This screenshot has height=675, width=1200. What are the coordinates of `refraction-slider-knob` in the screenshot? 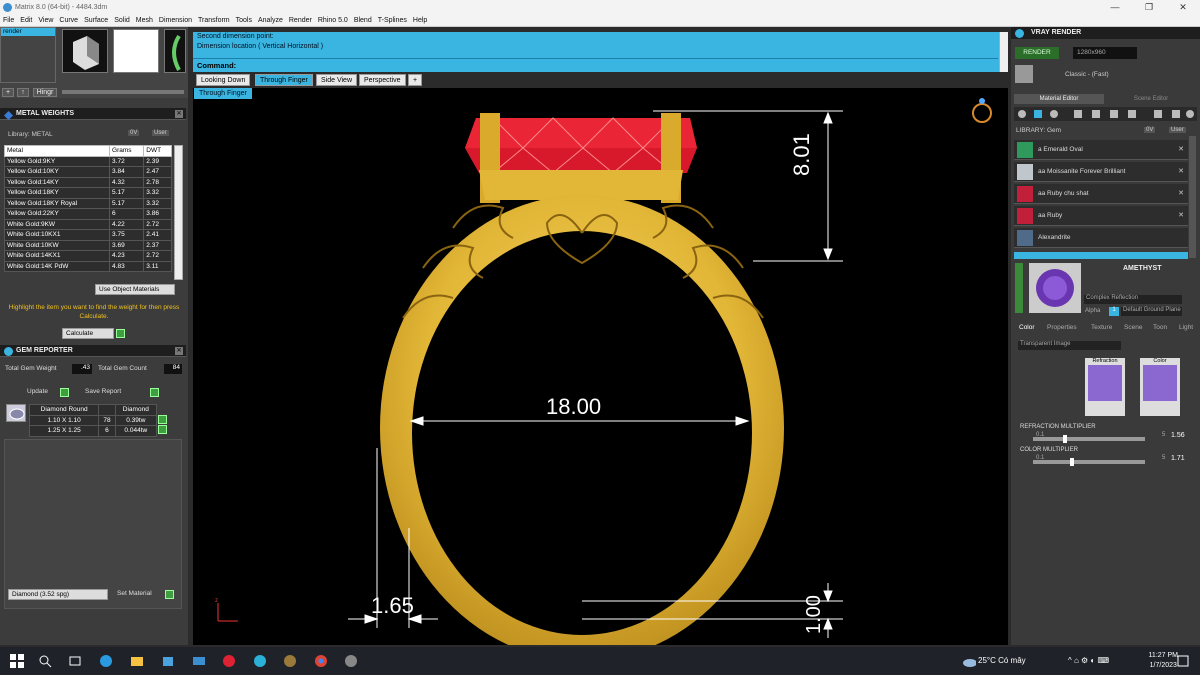 It's located at (1065, 439).